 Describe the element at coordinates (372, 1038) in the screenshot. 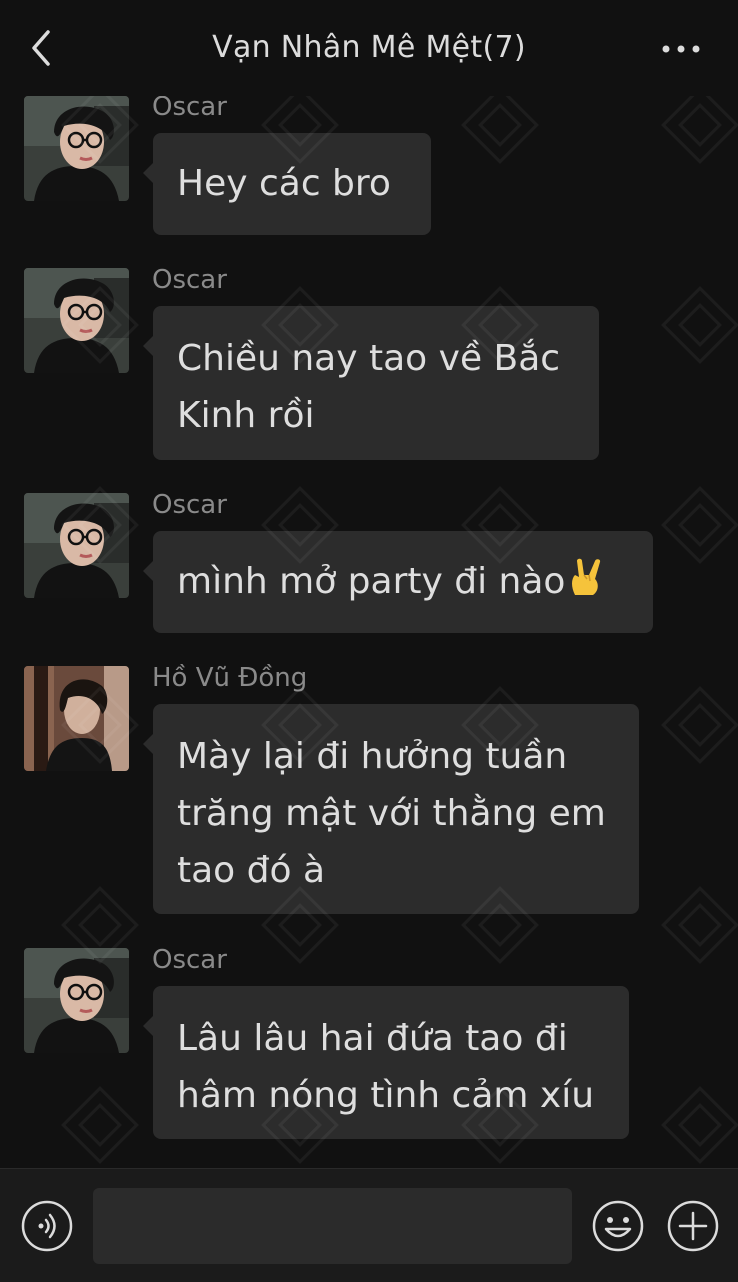

I see `message-text: Lâu lâu hai đứa tao đi` at that location.